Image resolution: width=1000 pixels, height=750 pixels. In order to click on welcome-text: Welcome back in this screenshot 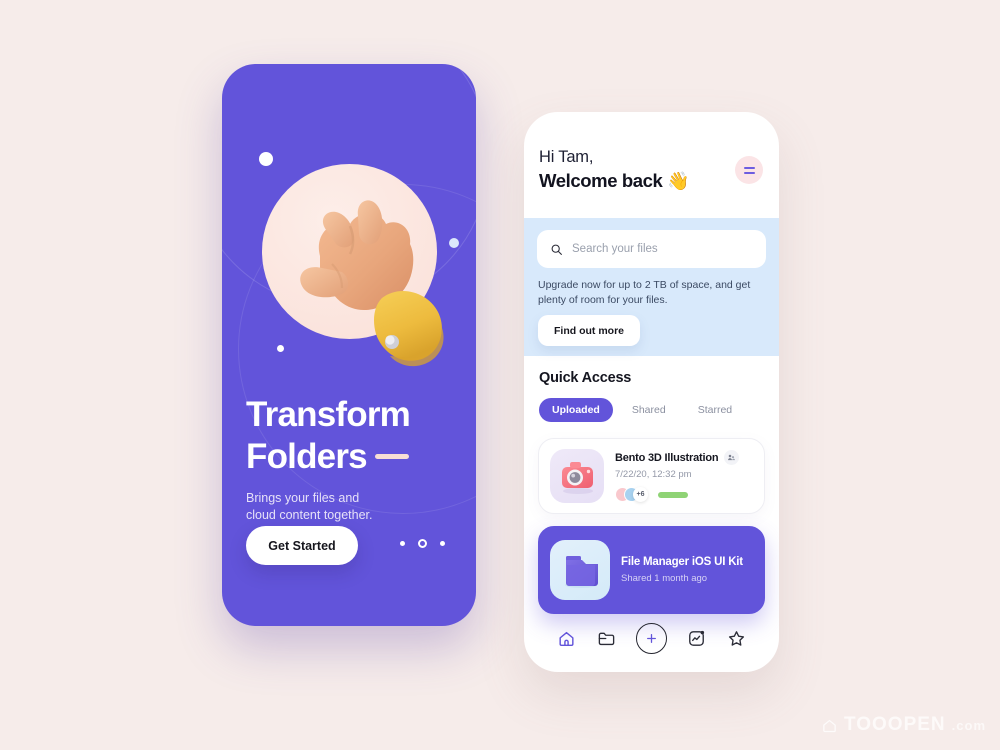, I will do `click(601, 180)`.